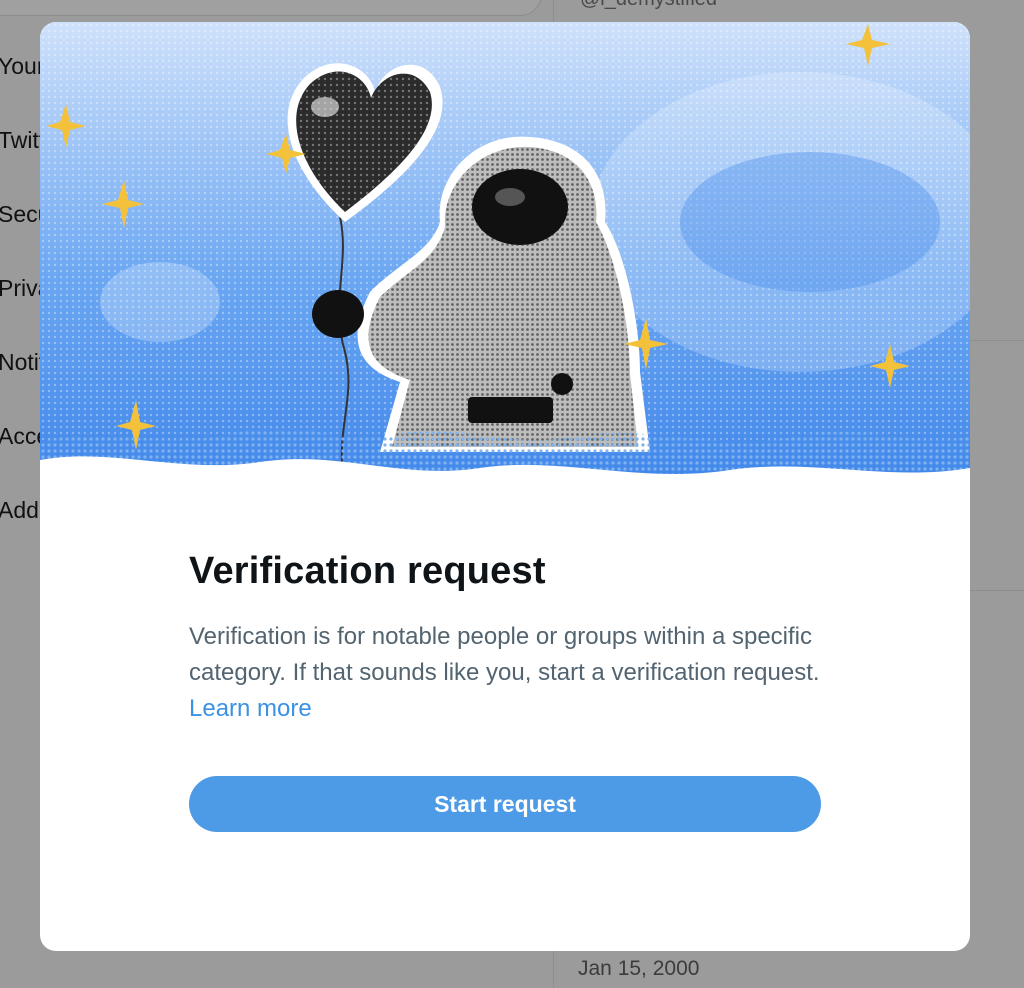 This screenshot has width=1024, height=988. Describe the element at coordinates (639, 968) in the screenshot. I see `join-date: Jan 15, 2000` at that location.